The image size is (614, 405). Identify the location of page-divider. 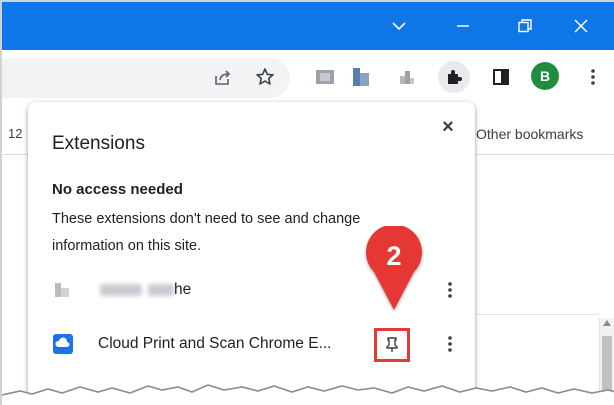
(538, 314).